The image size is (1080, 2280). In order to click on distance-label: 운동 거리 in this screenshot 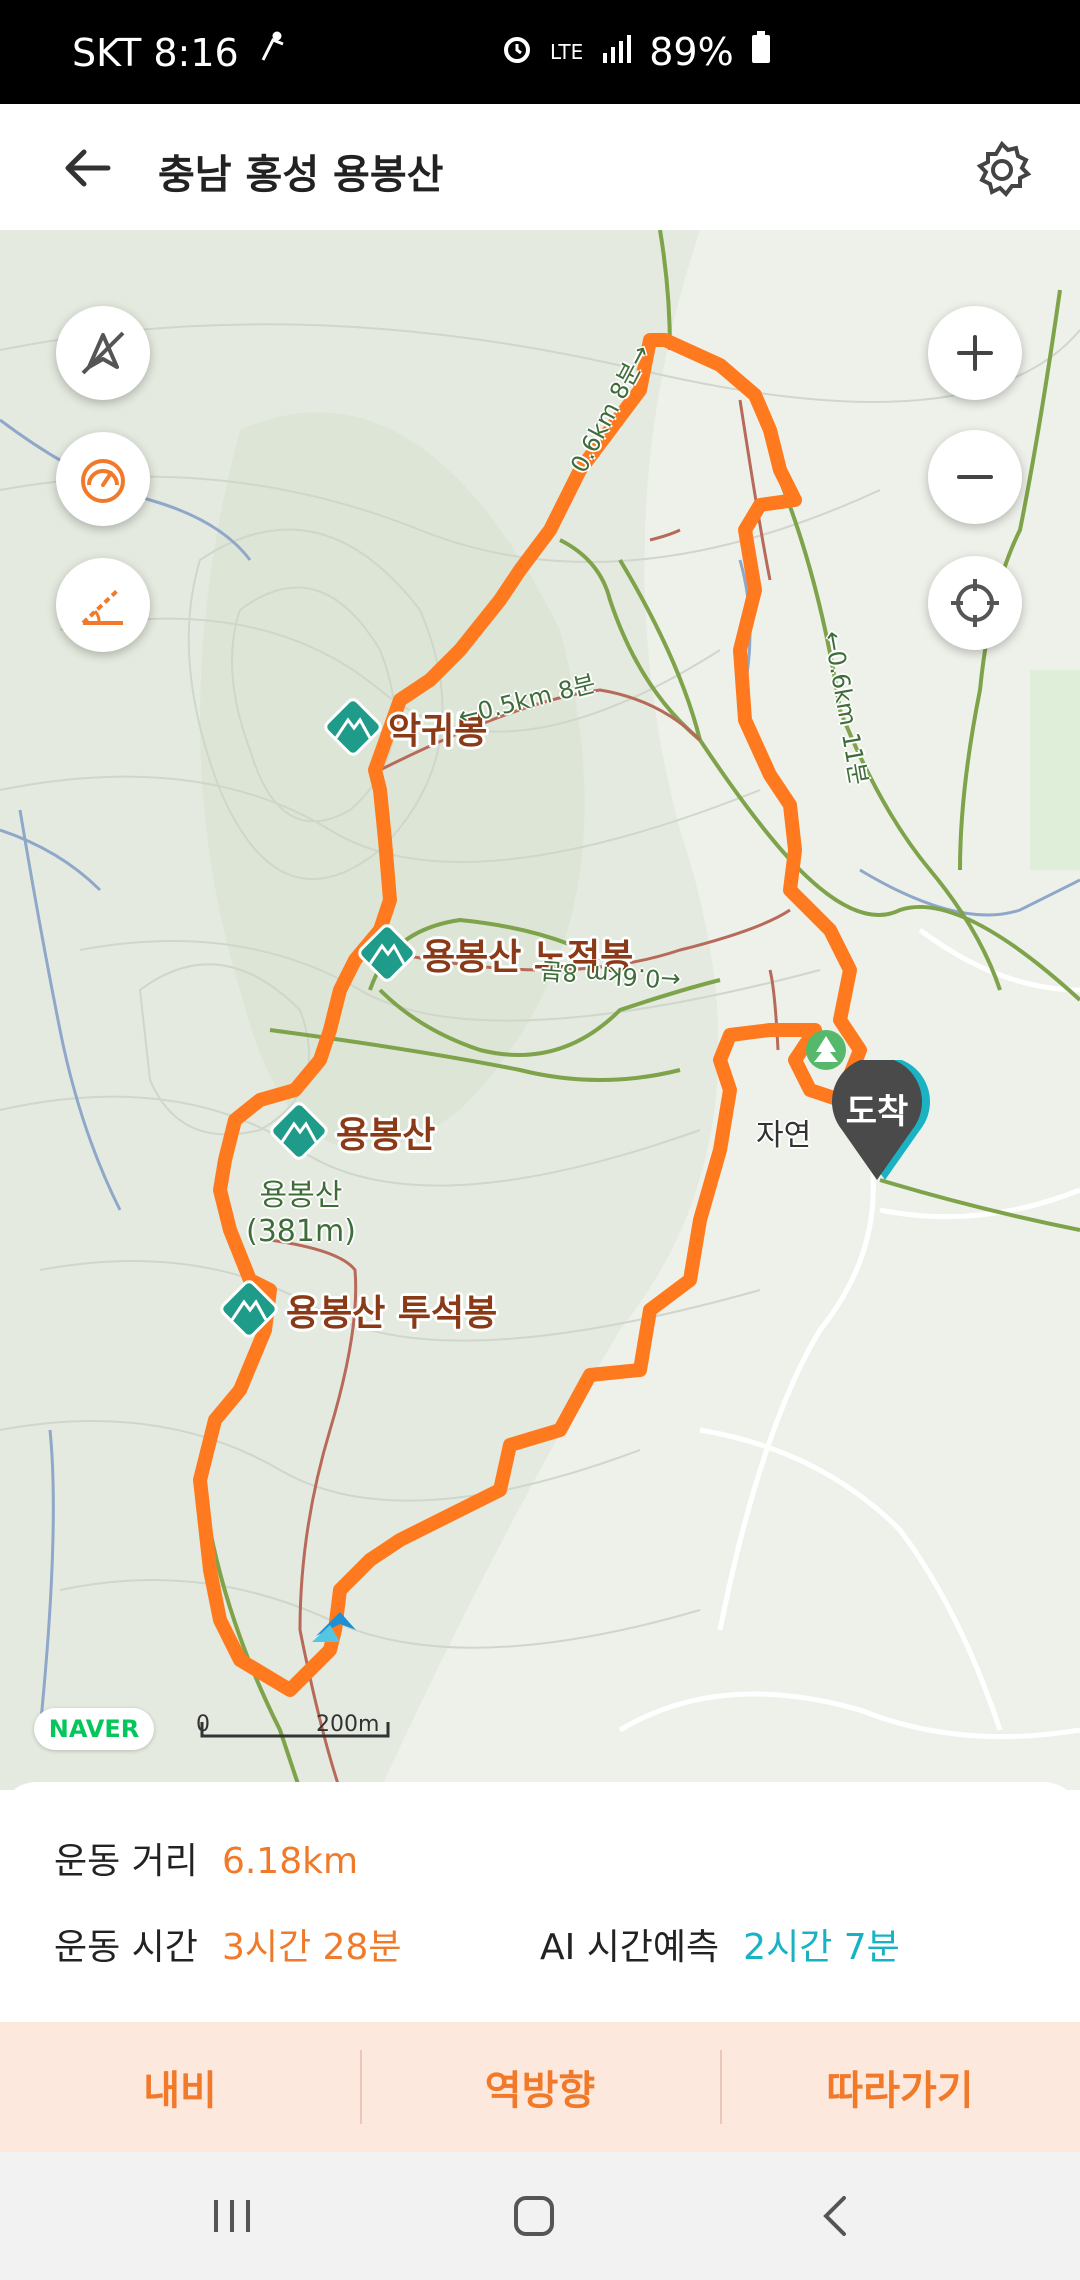, I will do `click(126, 1861)`.